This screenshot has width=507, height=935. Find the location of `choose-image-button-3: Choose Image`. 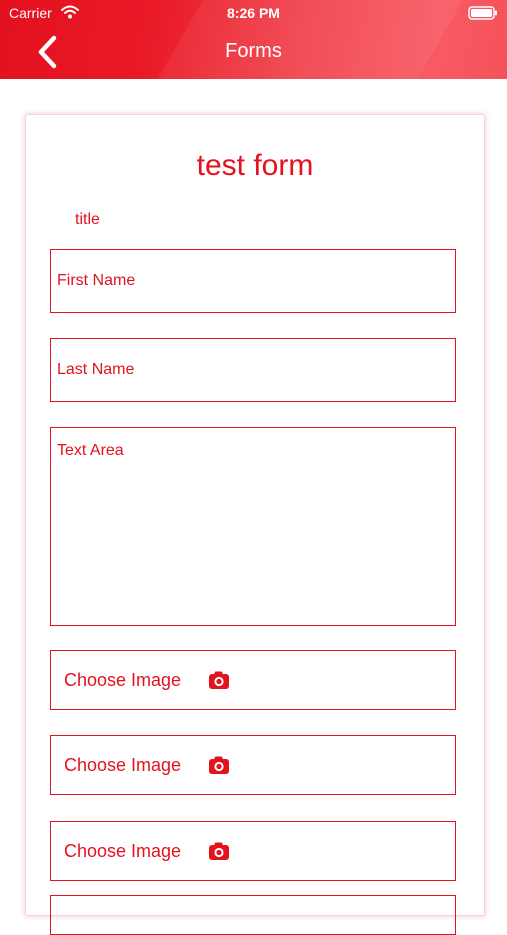

choose-image-button-3: Choose Image is located at coordinates (253, 851).